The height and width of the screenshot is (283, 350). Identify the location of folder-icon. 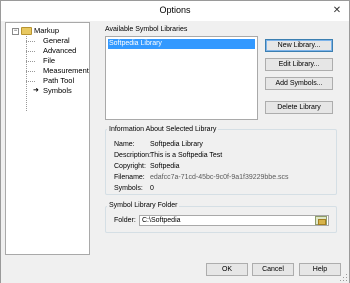
(26, 31).